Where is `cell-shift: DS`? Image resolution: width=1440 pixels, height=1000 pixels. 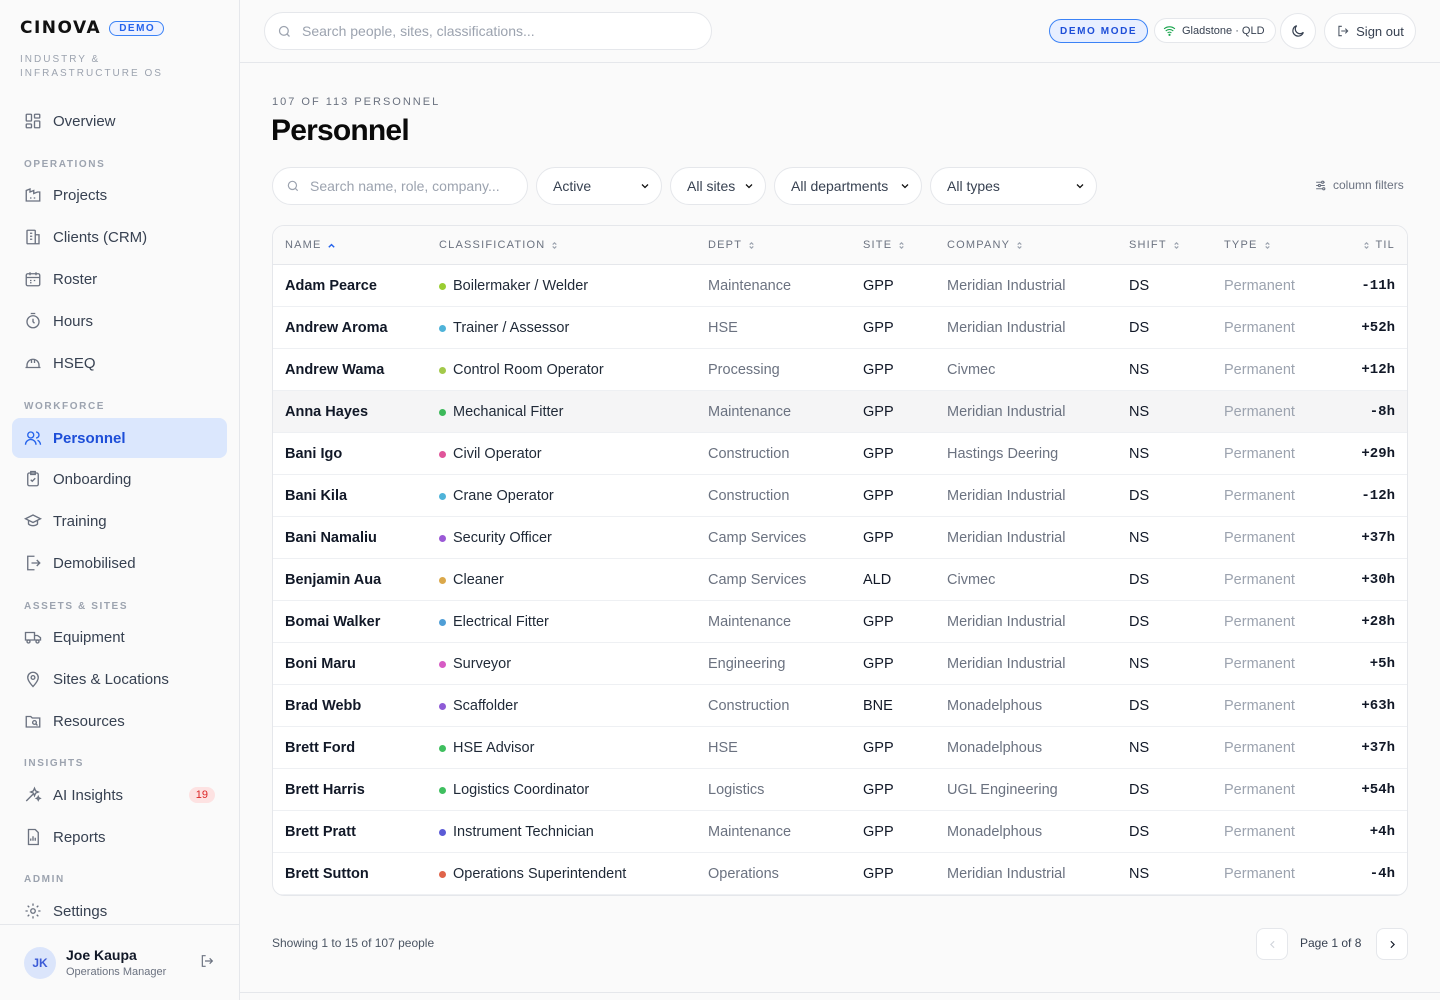
cell-shift: DS is located at coordinates (1139, 706).